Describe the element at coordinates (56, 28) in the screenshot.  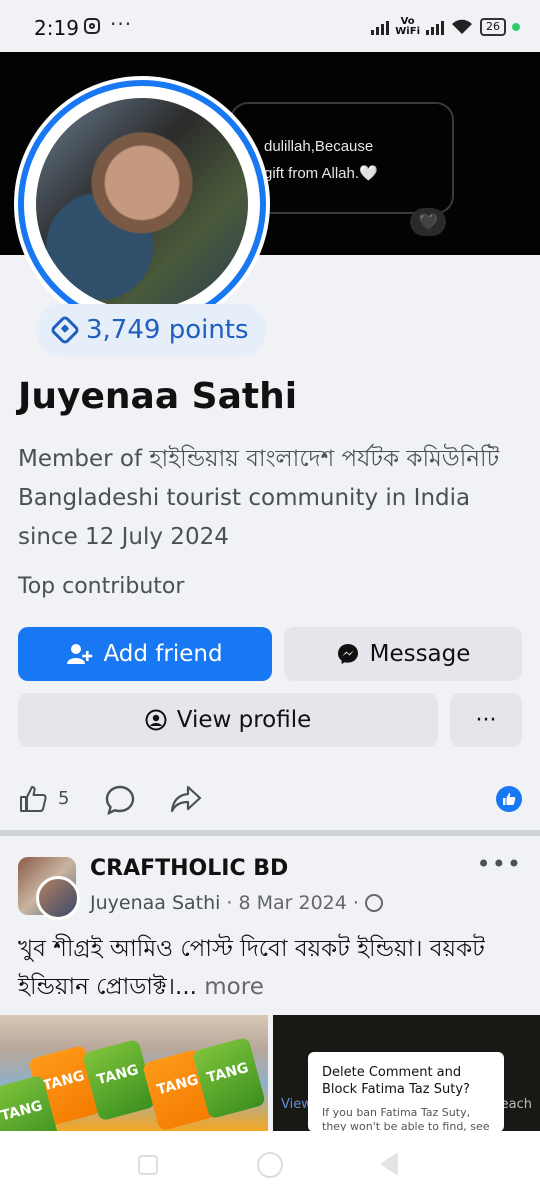
I see `status-time: 2:19` at that location.